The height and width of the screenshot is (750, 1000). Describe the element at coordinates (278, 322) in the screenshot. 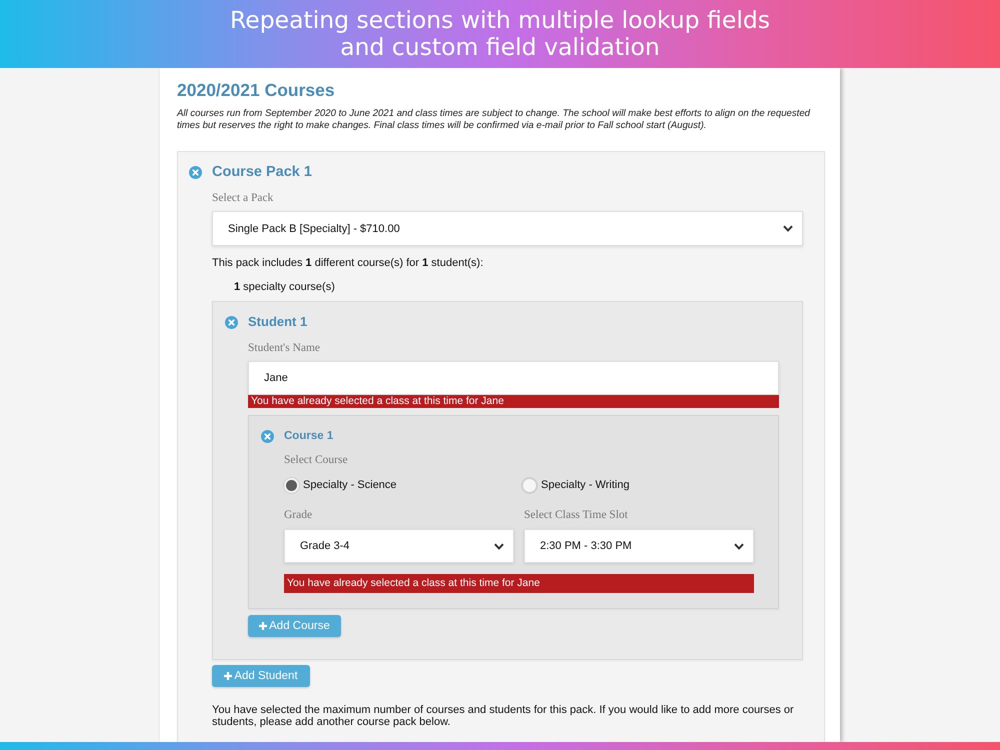

I see `student-title: Student 1` at that location.